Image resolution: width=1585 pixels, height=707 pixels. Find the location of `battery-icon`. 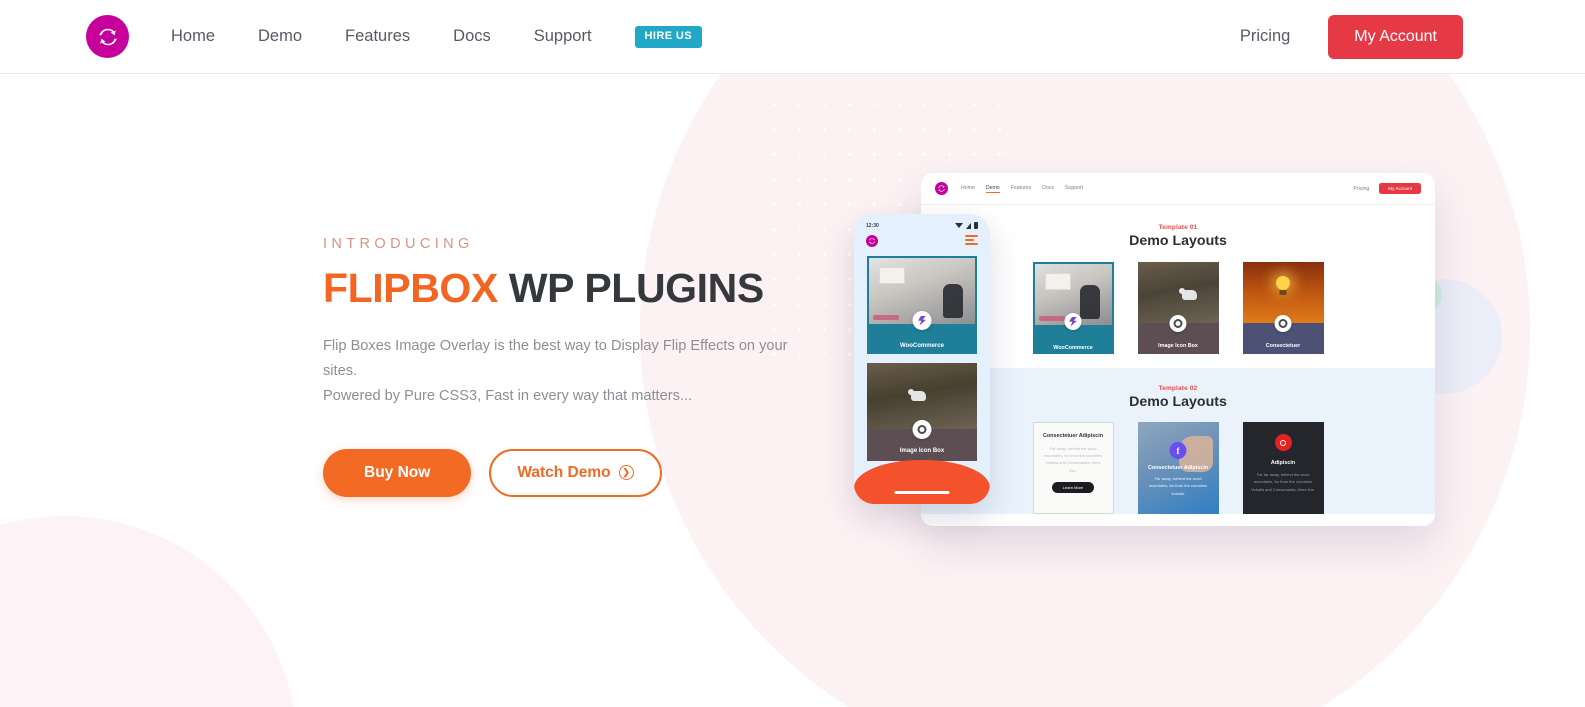

battery-icon is located at coordinates (976, 225).